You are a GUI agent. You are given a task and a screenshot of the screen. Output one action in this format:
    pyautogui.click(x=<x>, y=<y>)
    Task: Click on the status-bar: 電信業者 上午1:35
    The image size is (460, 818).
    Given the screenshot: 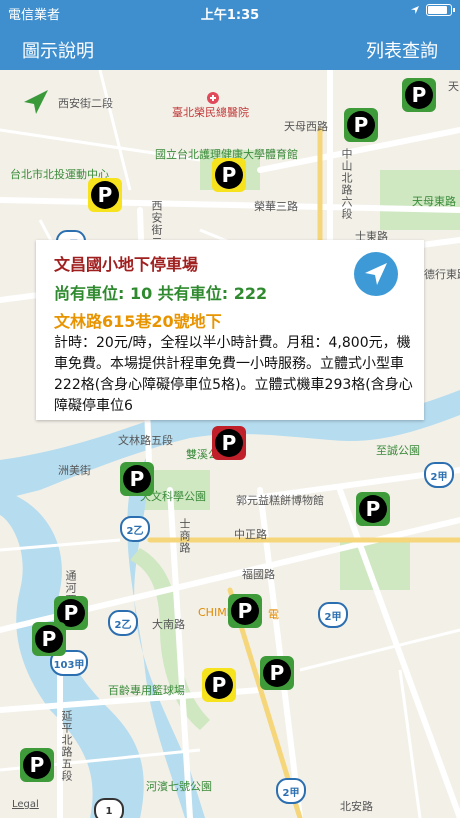 What is the action you would take?
    pyautogui.click(x=230, y=12)
    